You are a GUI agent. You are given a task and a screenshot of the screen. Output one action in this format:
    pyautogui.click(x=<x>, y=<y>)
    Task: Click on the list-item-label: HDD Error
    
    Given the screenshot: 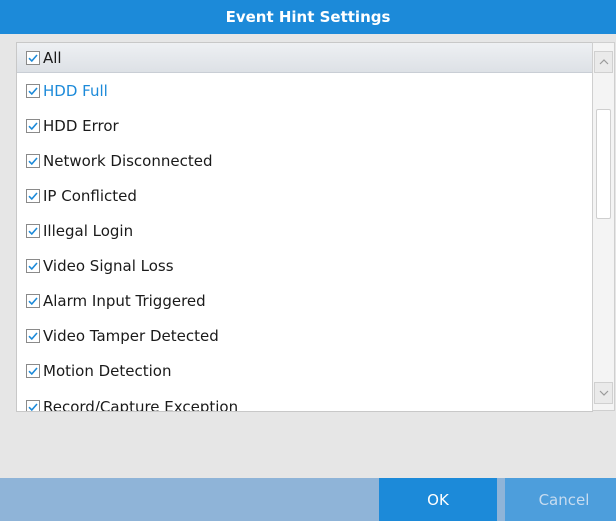 What is the action you would take?
    pyautogui.click(x=81, y=125)
    